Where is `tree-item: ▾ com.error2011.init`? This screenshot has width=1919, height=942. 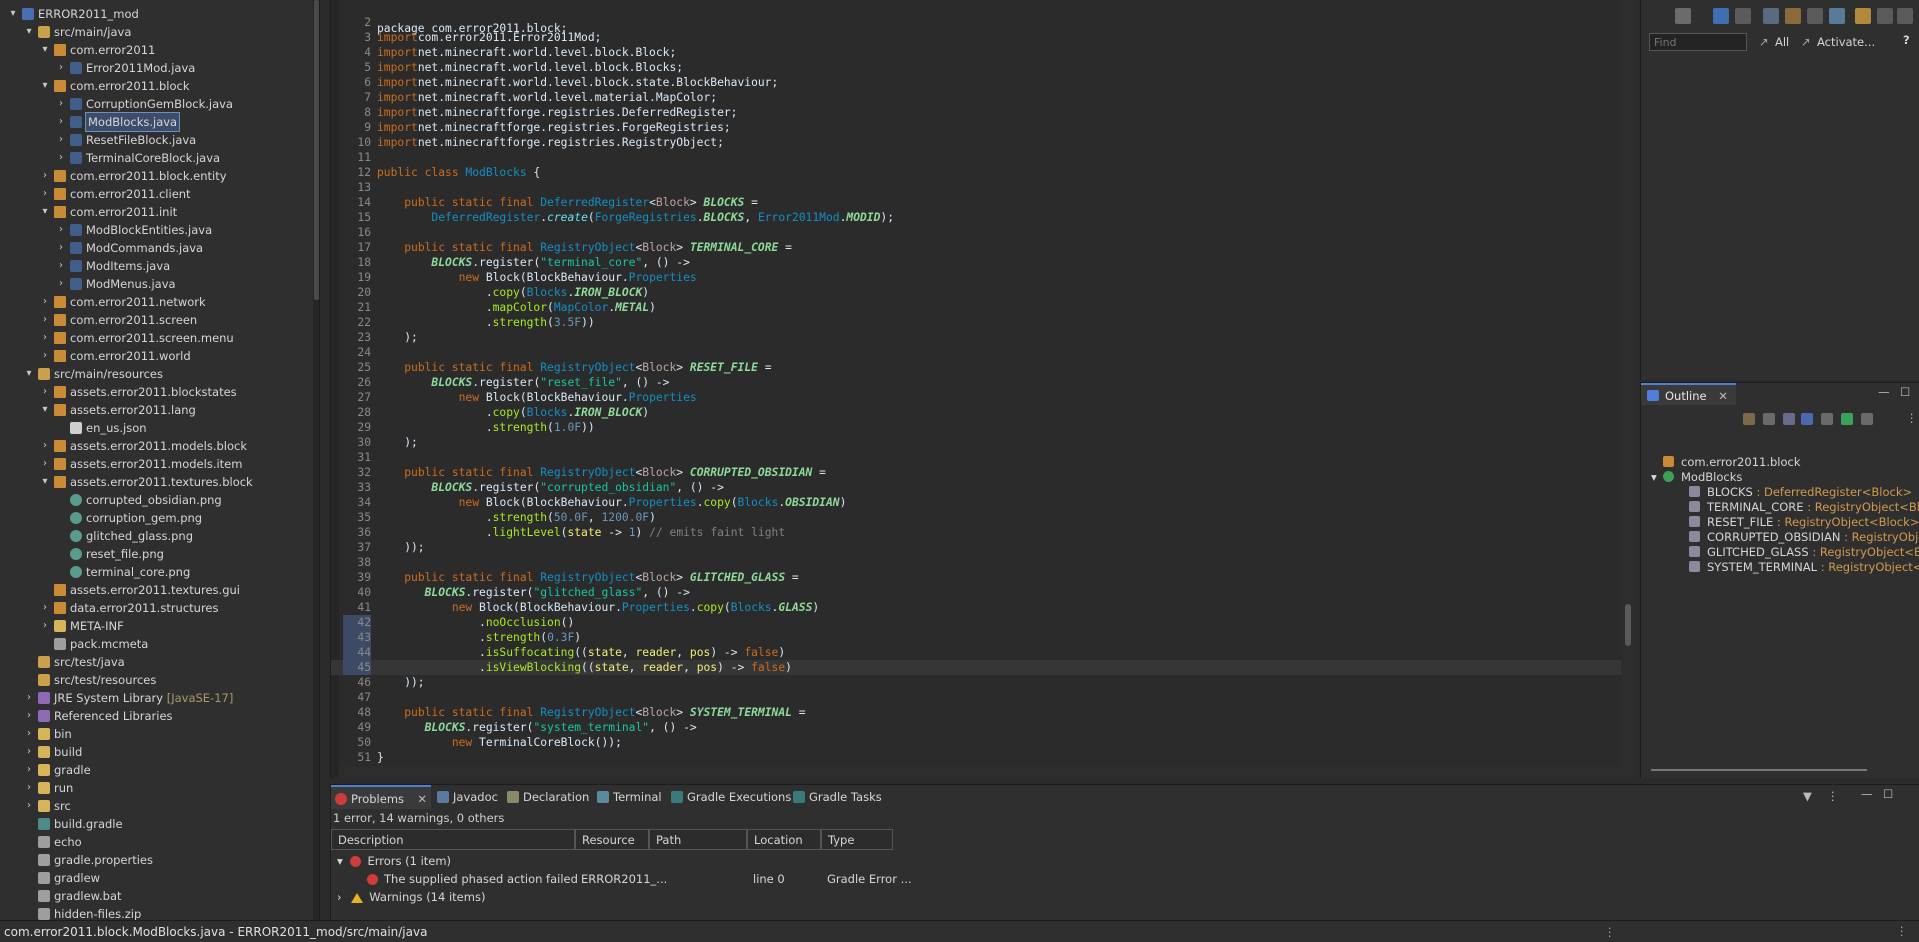 tree-item: ▾ com.error2011.init is located at coordinates (154, 212).